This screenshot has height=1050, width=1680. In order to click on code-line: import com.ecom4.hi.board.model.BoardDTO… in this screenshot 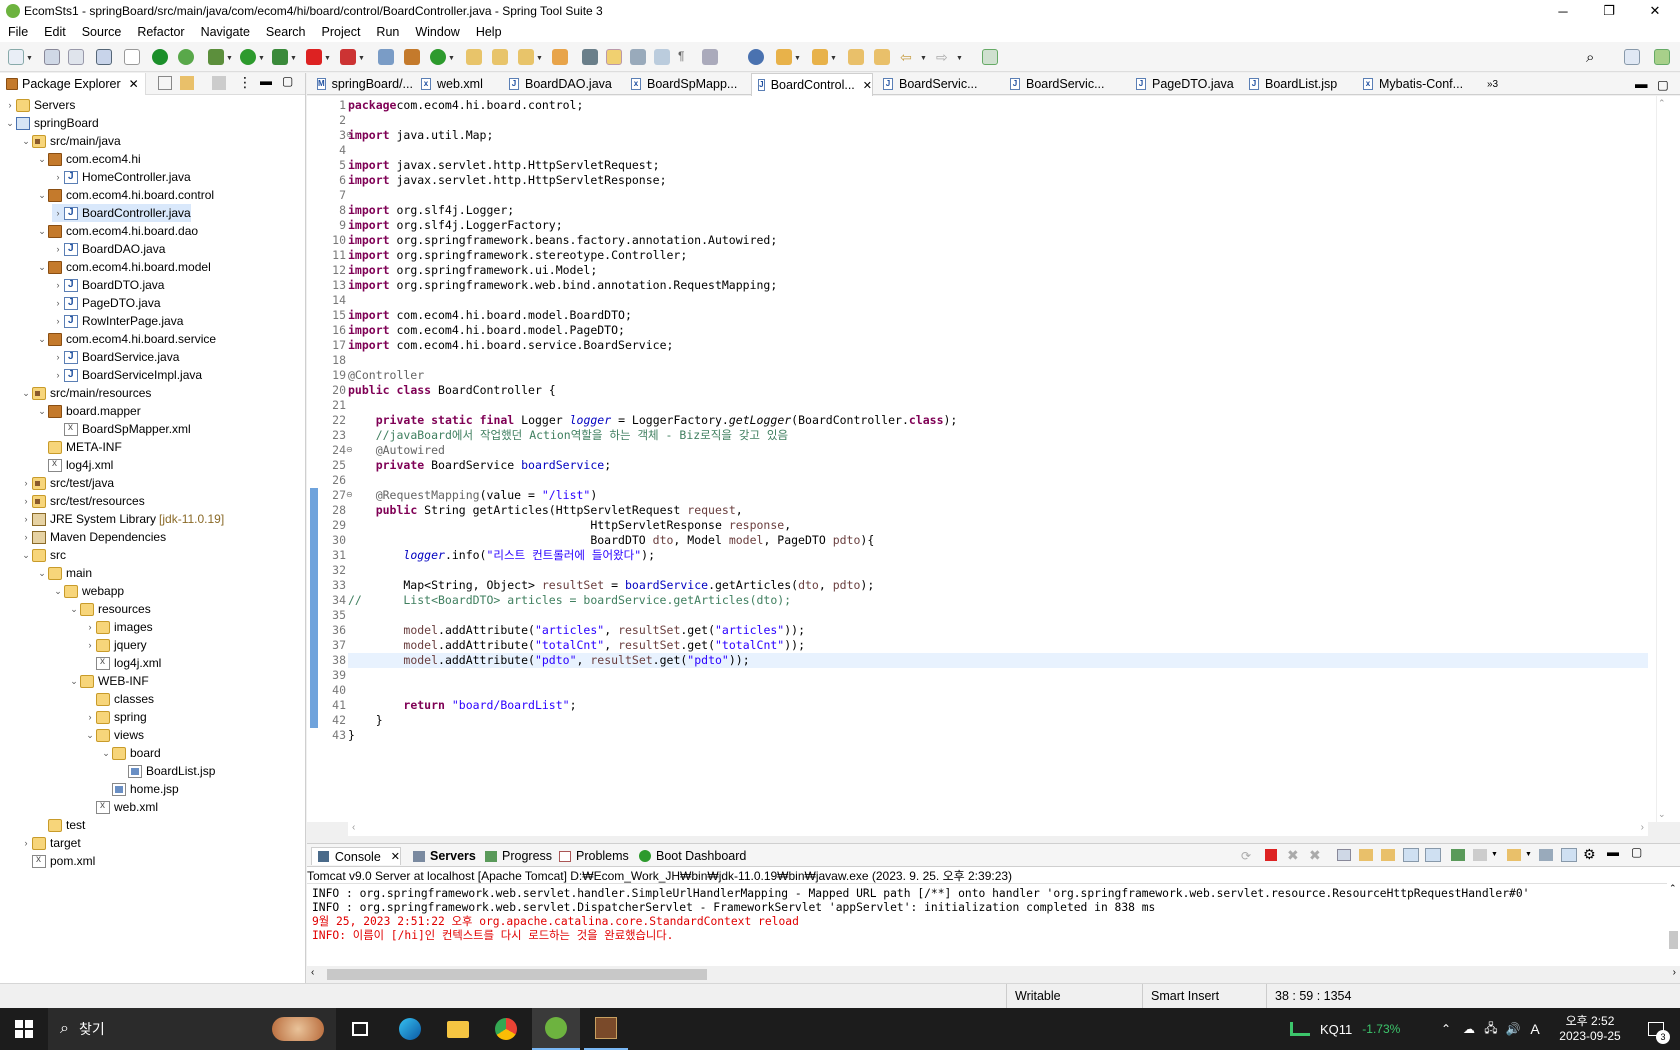, I will do `click(490, 315)`.